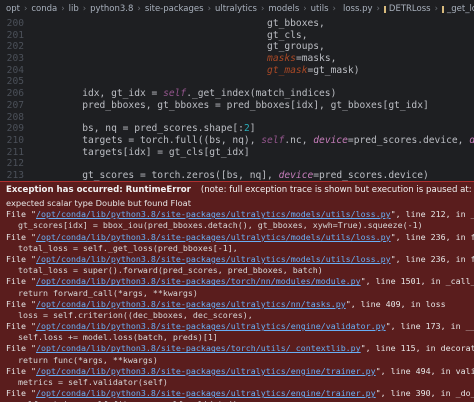 Image resolution: width=474 pixels, height=402 pixels. Describe the element at coordinates (13, 9) in the screenshot. I see `breadcrumb-item: opt` at that location.